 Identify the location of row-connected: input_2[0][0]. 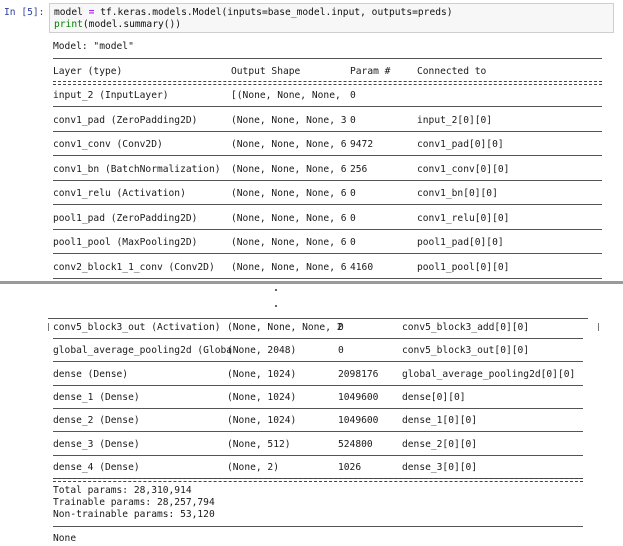
(455, 120).